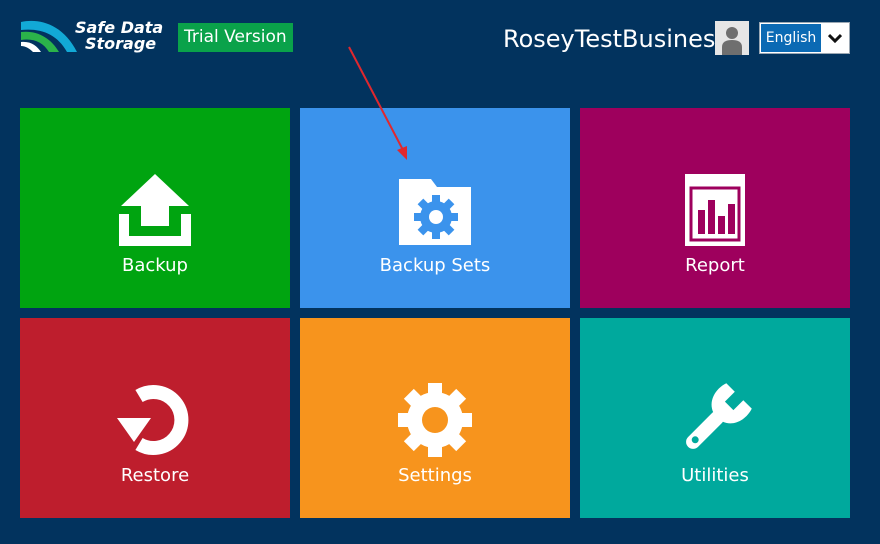 The height and width of the screenshot is (544, 880). I want to click on tile-report-label: Report, so click(715, 265).